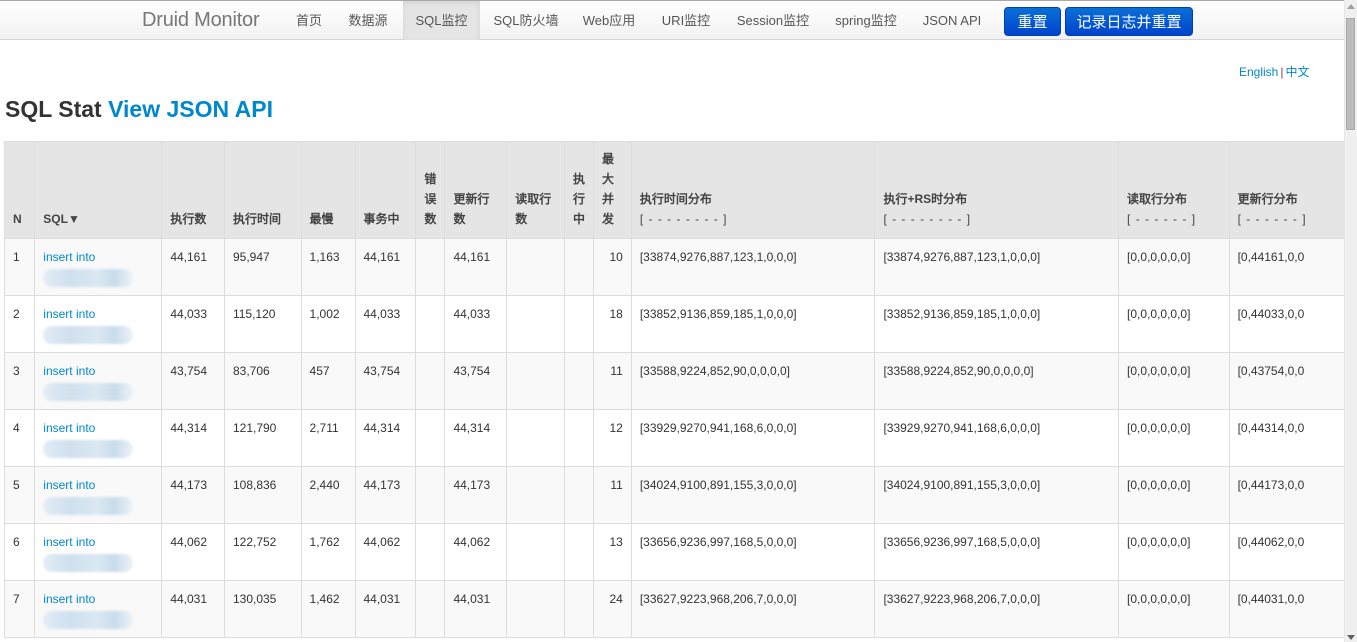 This screenshot has height=642, width=1357. I want to click on cell-n: 4, so click(20, 438).